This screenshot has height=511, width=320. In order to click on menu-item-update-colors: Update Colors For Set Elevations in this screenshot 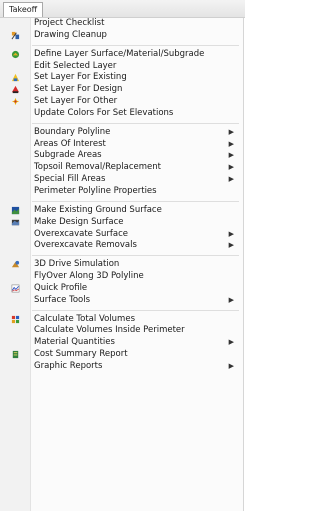, I will do `click(121, 114)`.